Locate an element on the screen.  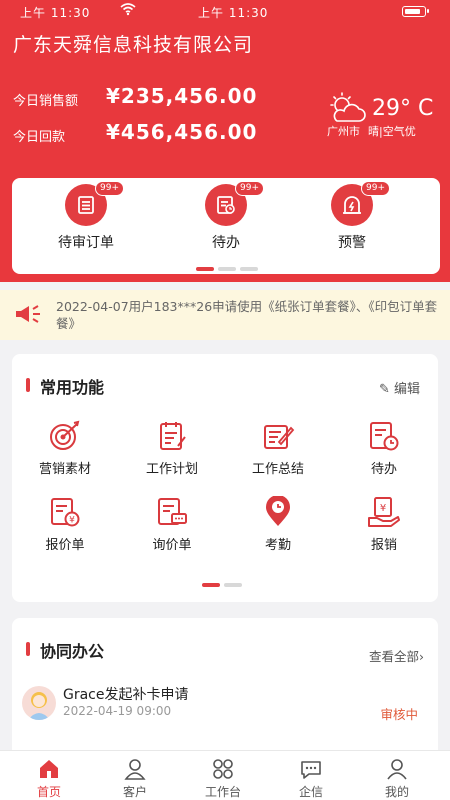
quote-icon: ¥ is located at coordinates (65, 512).